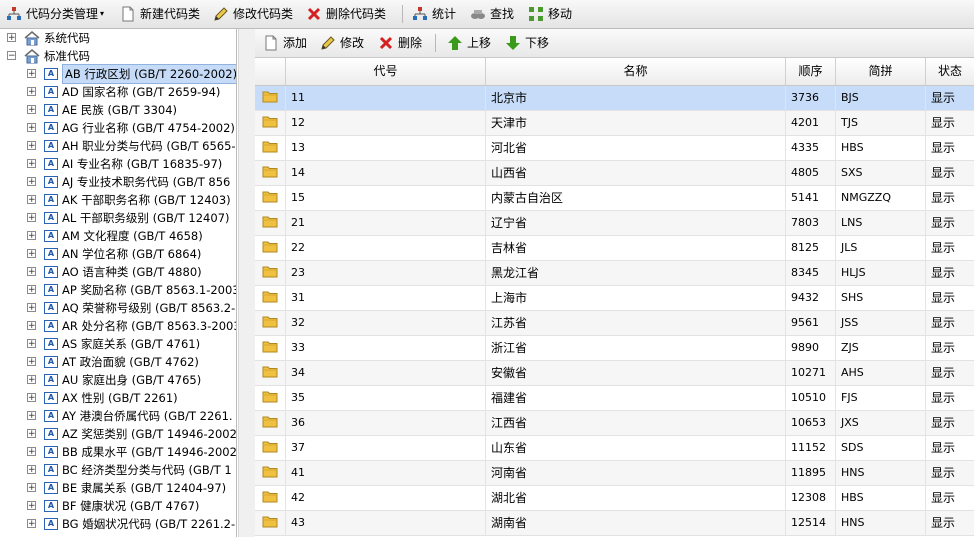 This screenshot has width=974, height=537. What do you see at coordinates (118, 362) in the screenshot?
I see `tree-node-item: + A AT 政治面貌 (GB/T 4762)` at bounding box center [118, 362].